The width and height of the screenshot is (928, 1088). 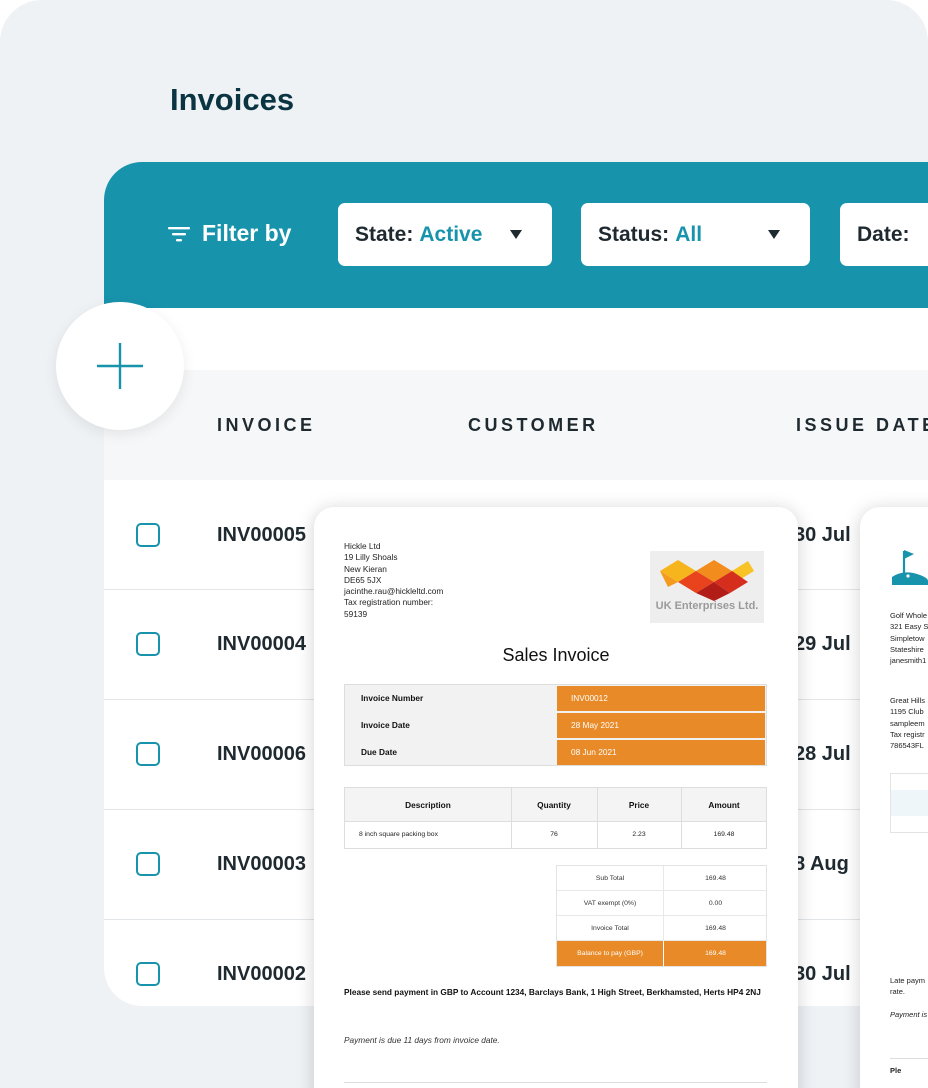 I want to click on golf-flag-icon, so click(x=910, y=567).